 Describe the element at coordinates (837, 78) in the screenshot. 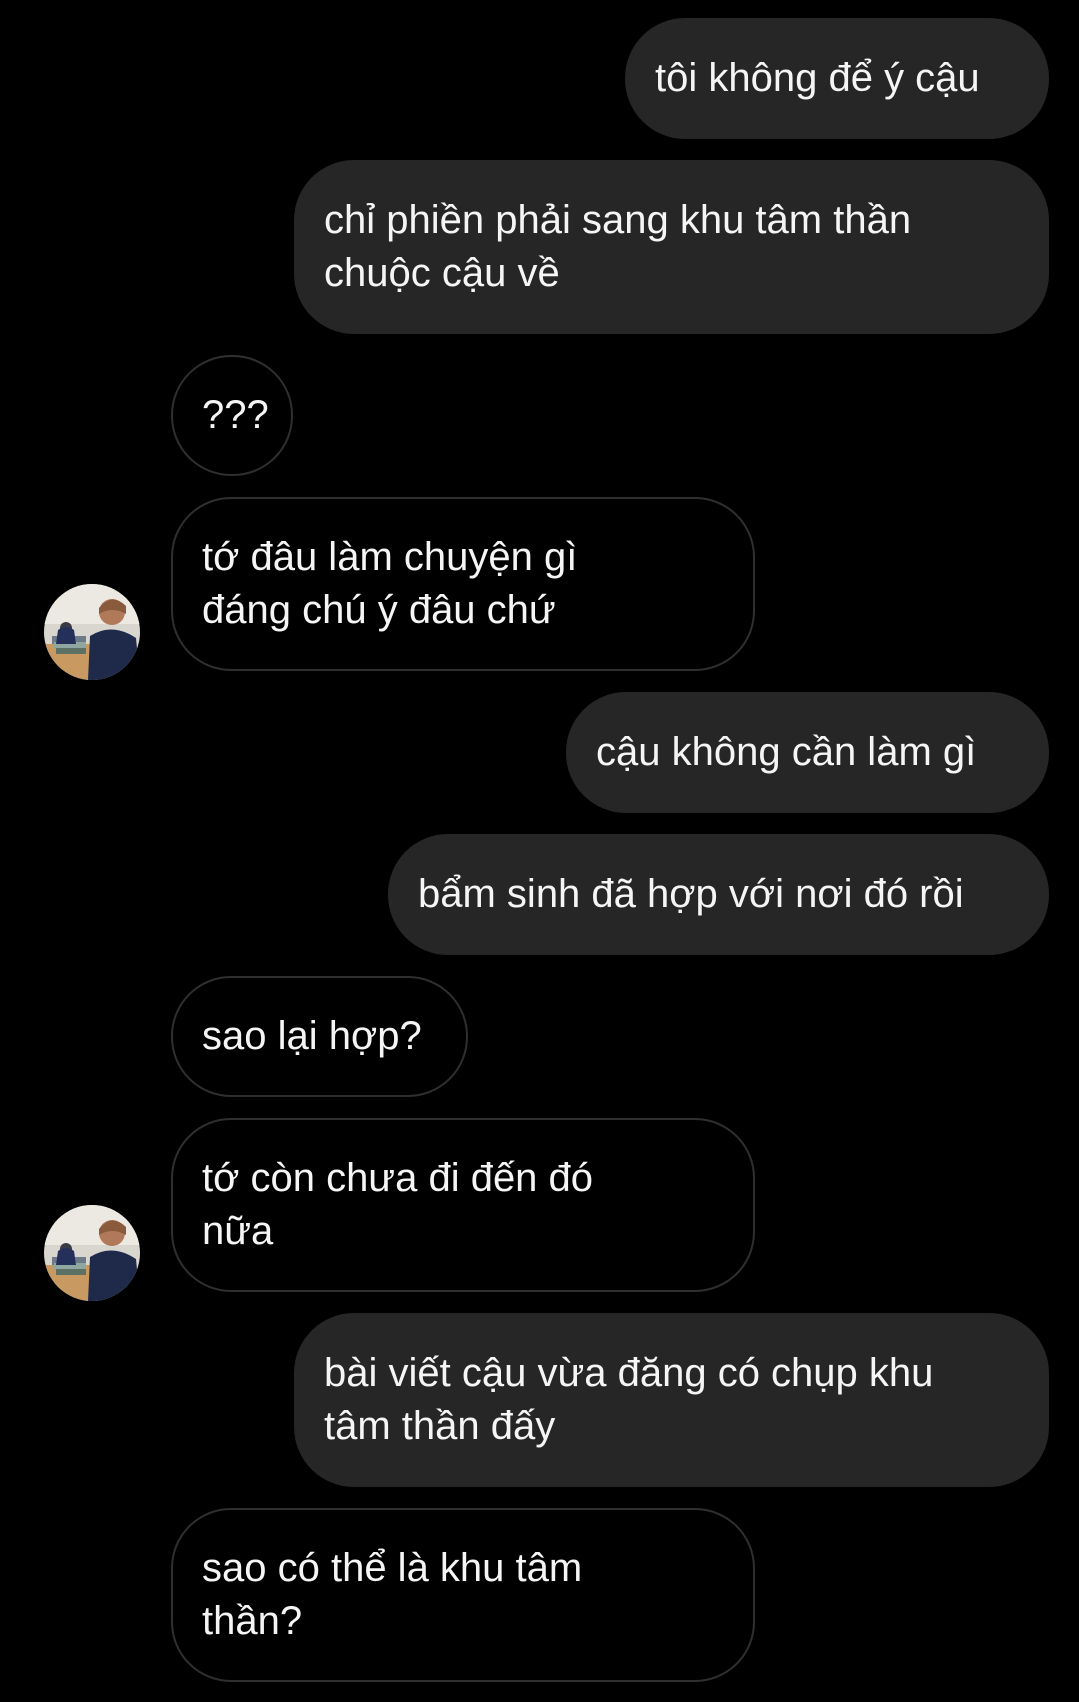

I see `message-bubble-sent: tôi không để ý cậu` at that location.